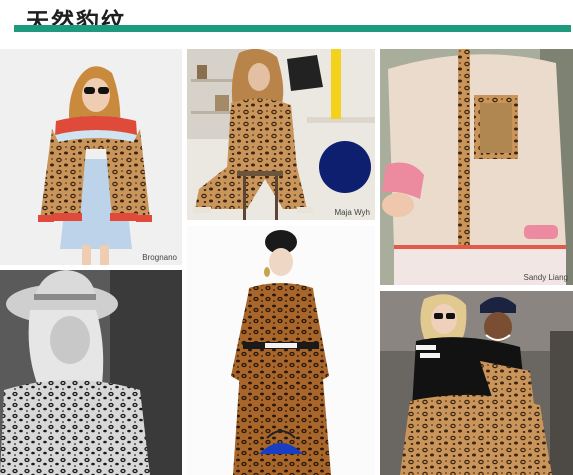 The height and width of the screenshot is (475, 573). I want to click on photo-maja-wyh: Maja Wyh, so click(281, 134).